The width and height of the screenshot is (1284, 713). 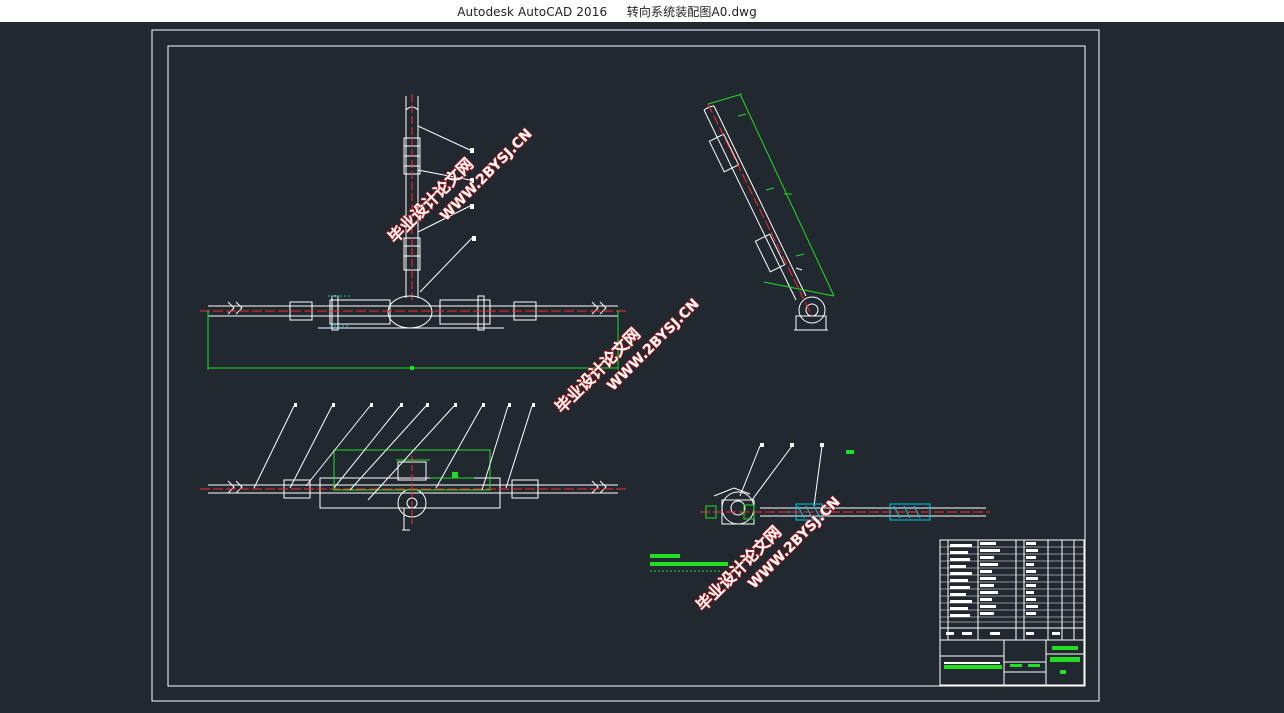 I want to click on technical-notes, so click(x=689, y=563).